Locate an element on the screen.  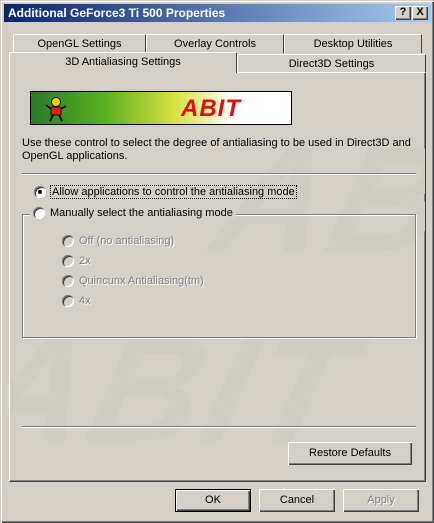
tab-desktop-utilities: Desktop Utilities is located at coordinates (353, 43).